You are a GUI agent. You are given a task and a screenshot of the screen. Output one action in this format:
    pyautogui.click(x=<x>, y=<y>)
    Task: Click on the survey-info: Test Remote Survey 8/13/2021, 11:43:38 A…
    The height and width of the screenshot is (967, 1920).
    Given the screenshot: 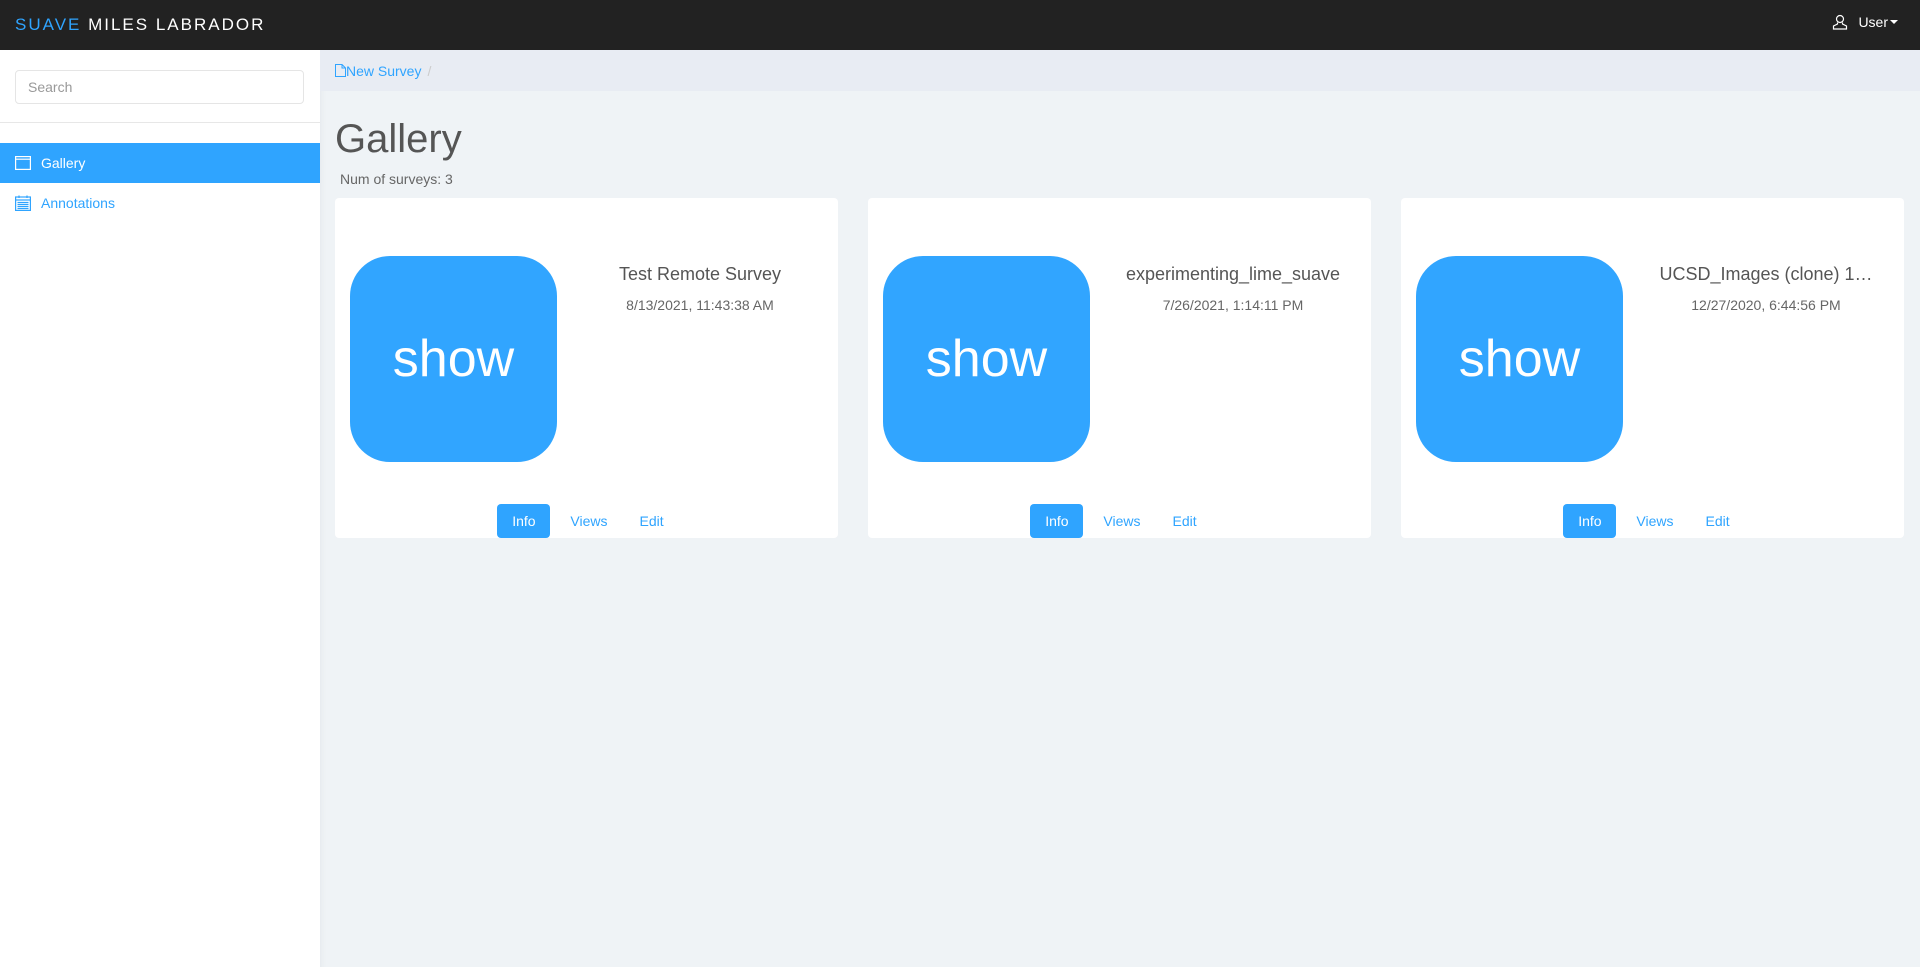 What is the action you would take?
    pyautogui.click(x=700, y=288)
    